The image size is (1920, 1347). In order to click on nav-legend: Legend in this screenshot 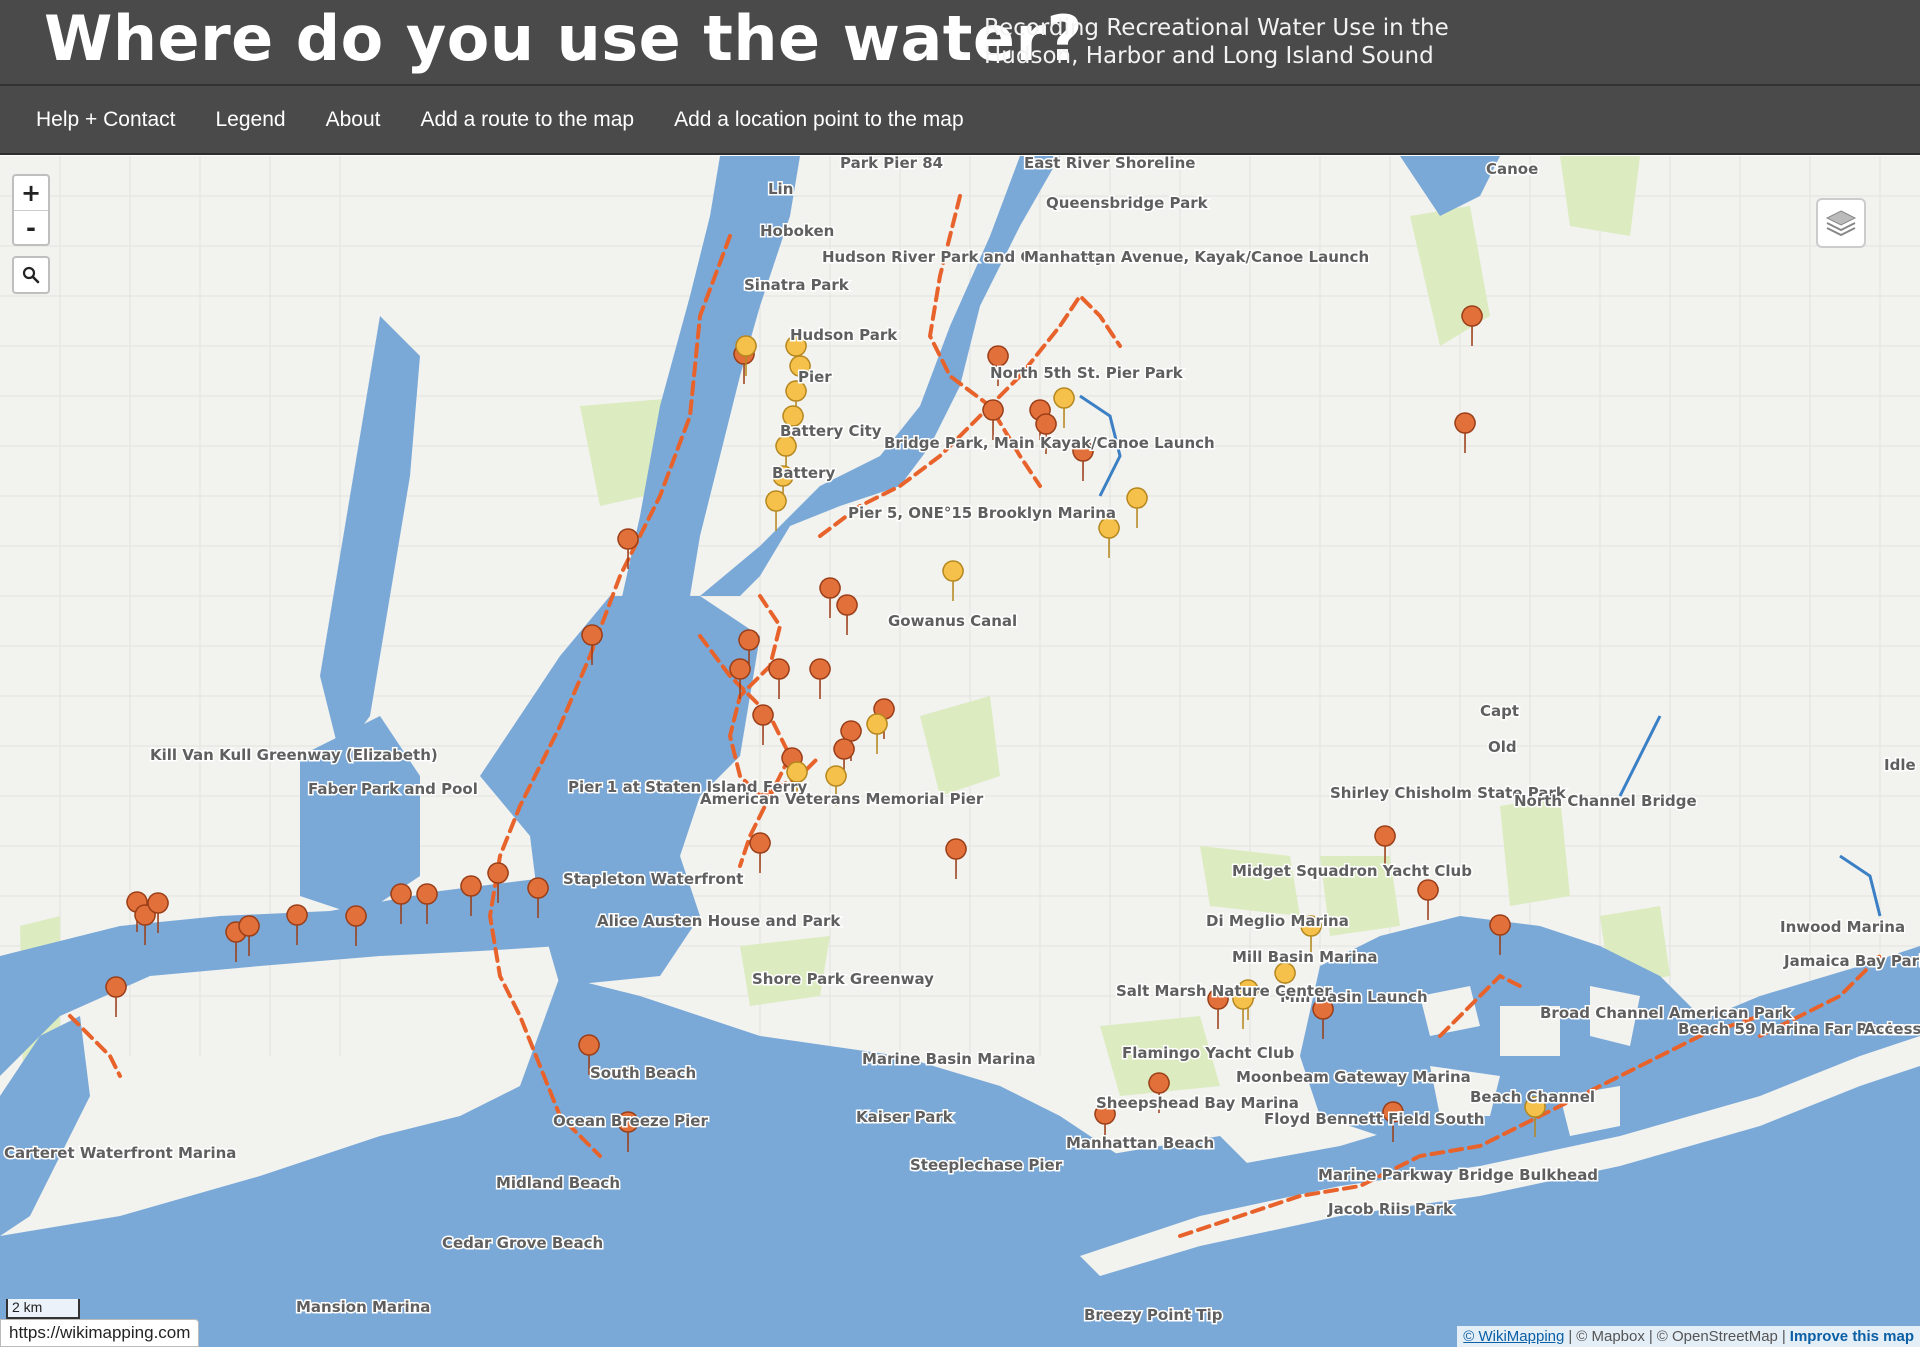, I will do `click(251, 120)`.